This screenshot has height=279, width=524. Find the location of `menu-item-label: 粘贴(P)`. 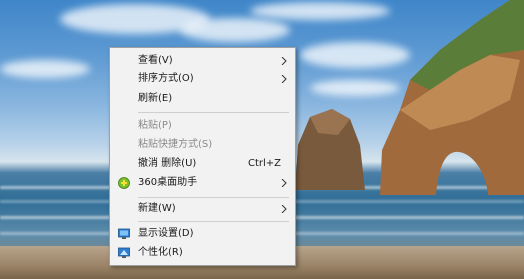

menu-item-label: 粘贴(P) is located at coordinates (155, 125).